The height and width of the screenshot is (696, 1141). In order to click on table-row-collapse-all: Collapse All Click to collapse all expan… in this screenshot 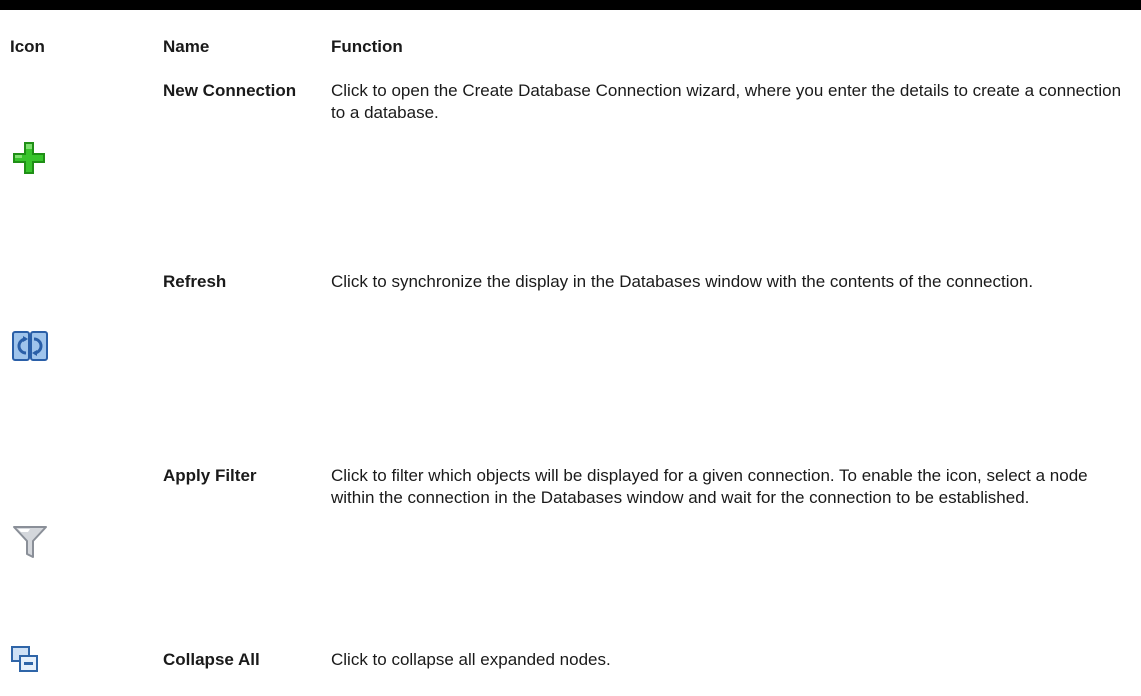, I will do `click(570, 667)`.